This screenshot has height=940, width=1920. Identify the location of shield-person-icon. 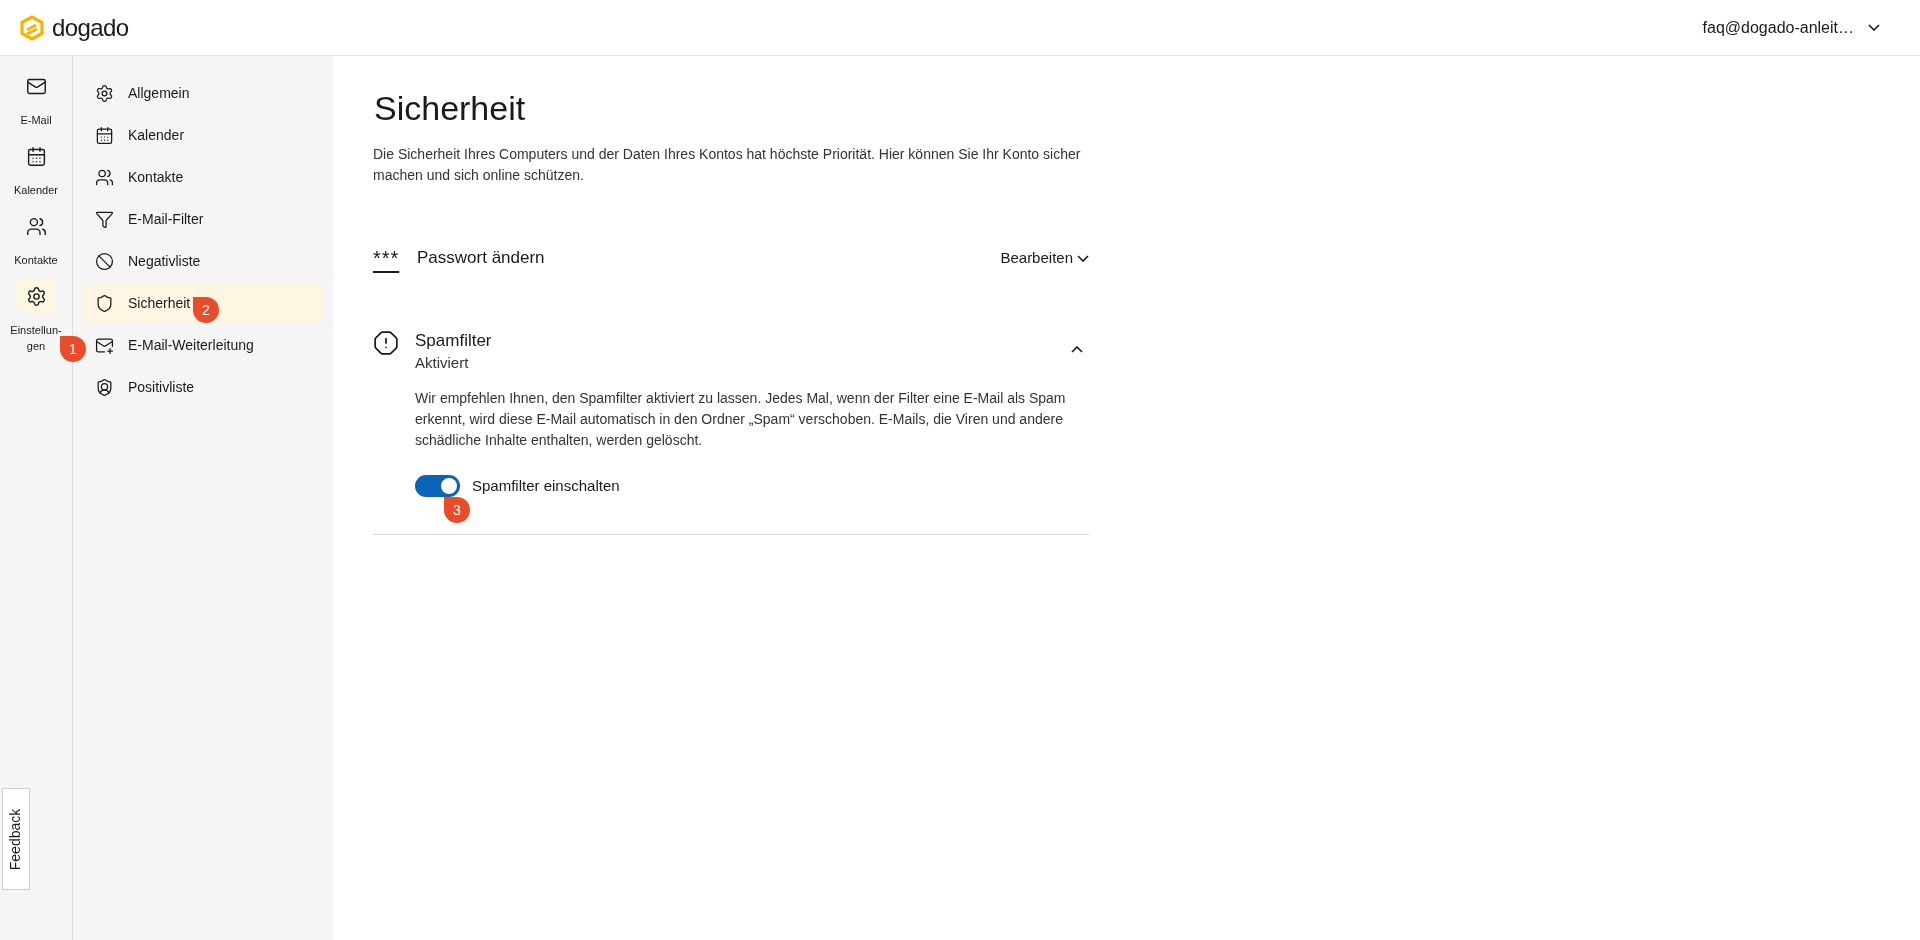
(104, 387).